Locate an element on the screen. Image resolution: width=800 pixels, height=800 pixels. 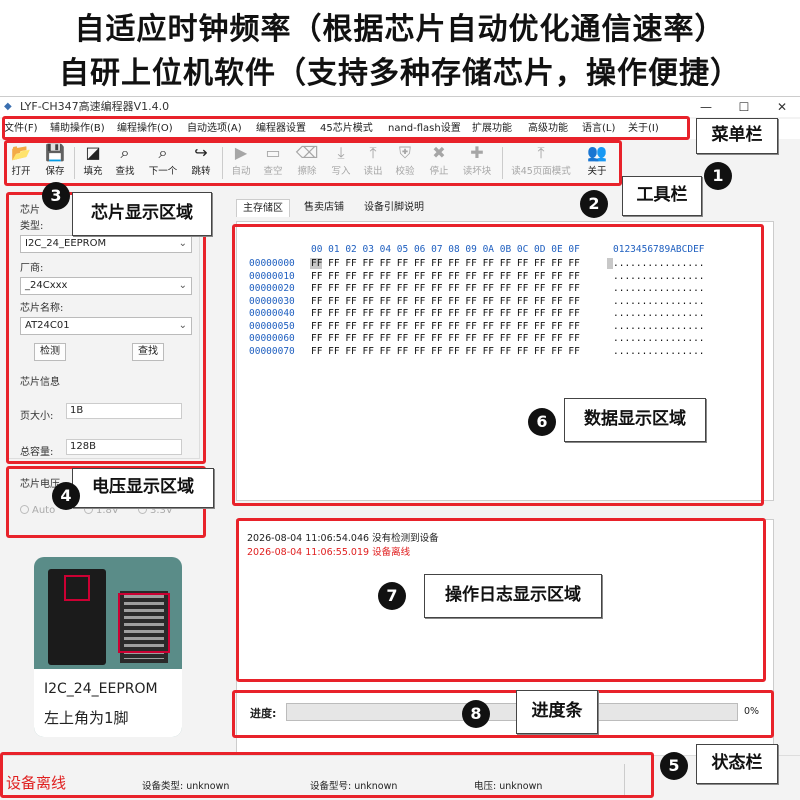
log-area-callout: 操作日志显示区域 is located at coordinates (513, 596).